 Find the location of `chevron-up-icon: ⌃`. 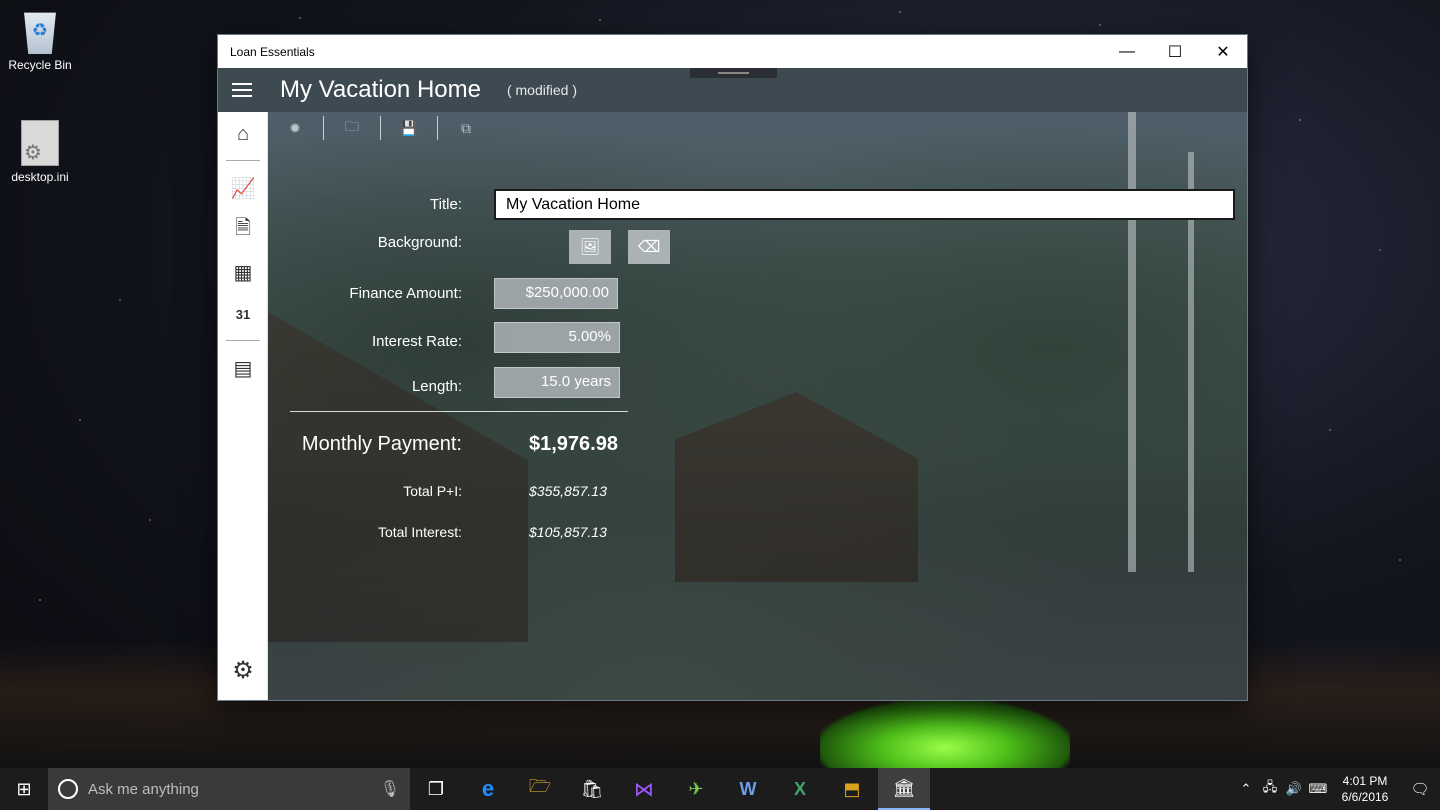

chevron-up-icon: ⌃ is located at coordinates (1246, 789).